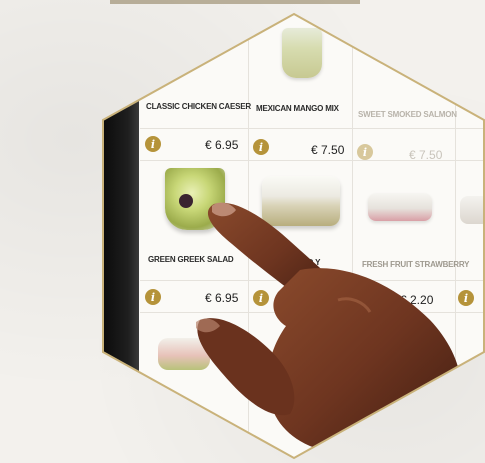 This screenshot has width=485, height=463. Describe the element at coordinates (407, 114) in the screenshot. I see `item-name: SWEET SMOKED SALMON` at that location.